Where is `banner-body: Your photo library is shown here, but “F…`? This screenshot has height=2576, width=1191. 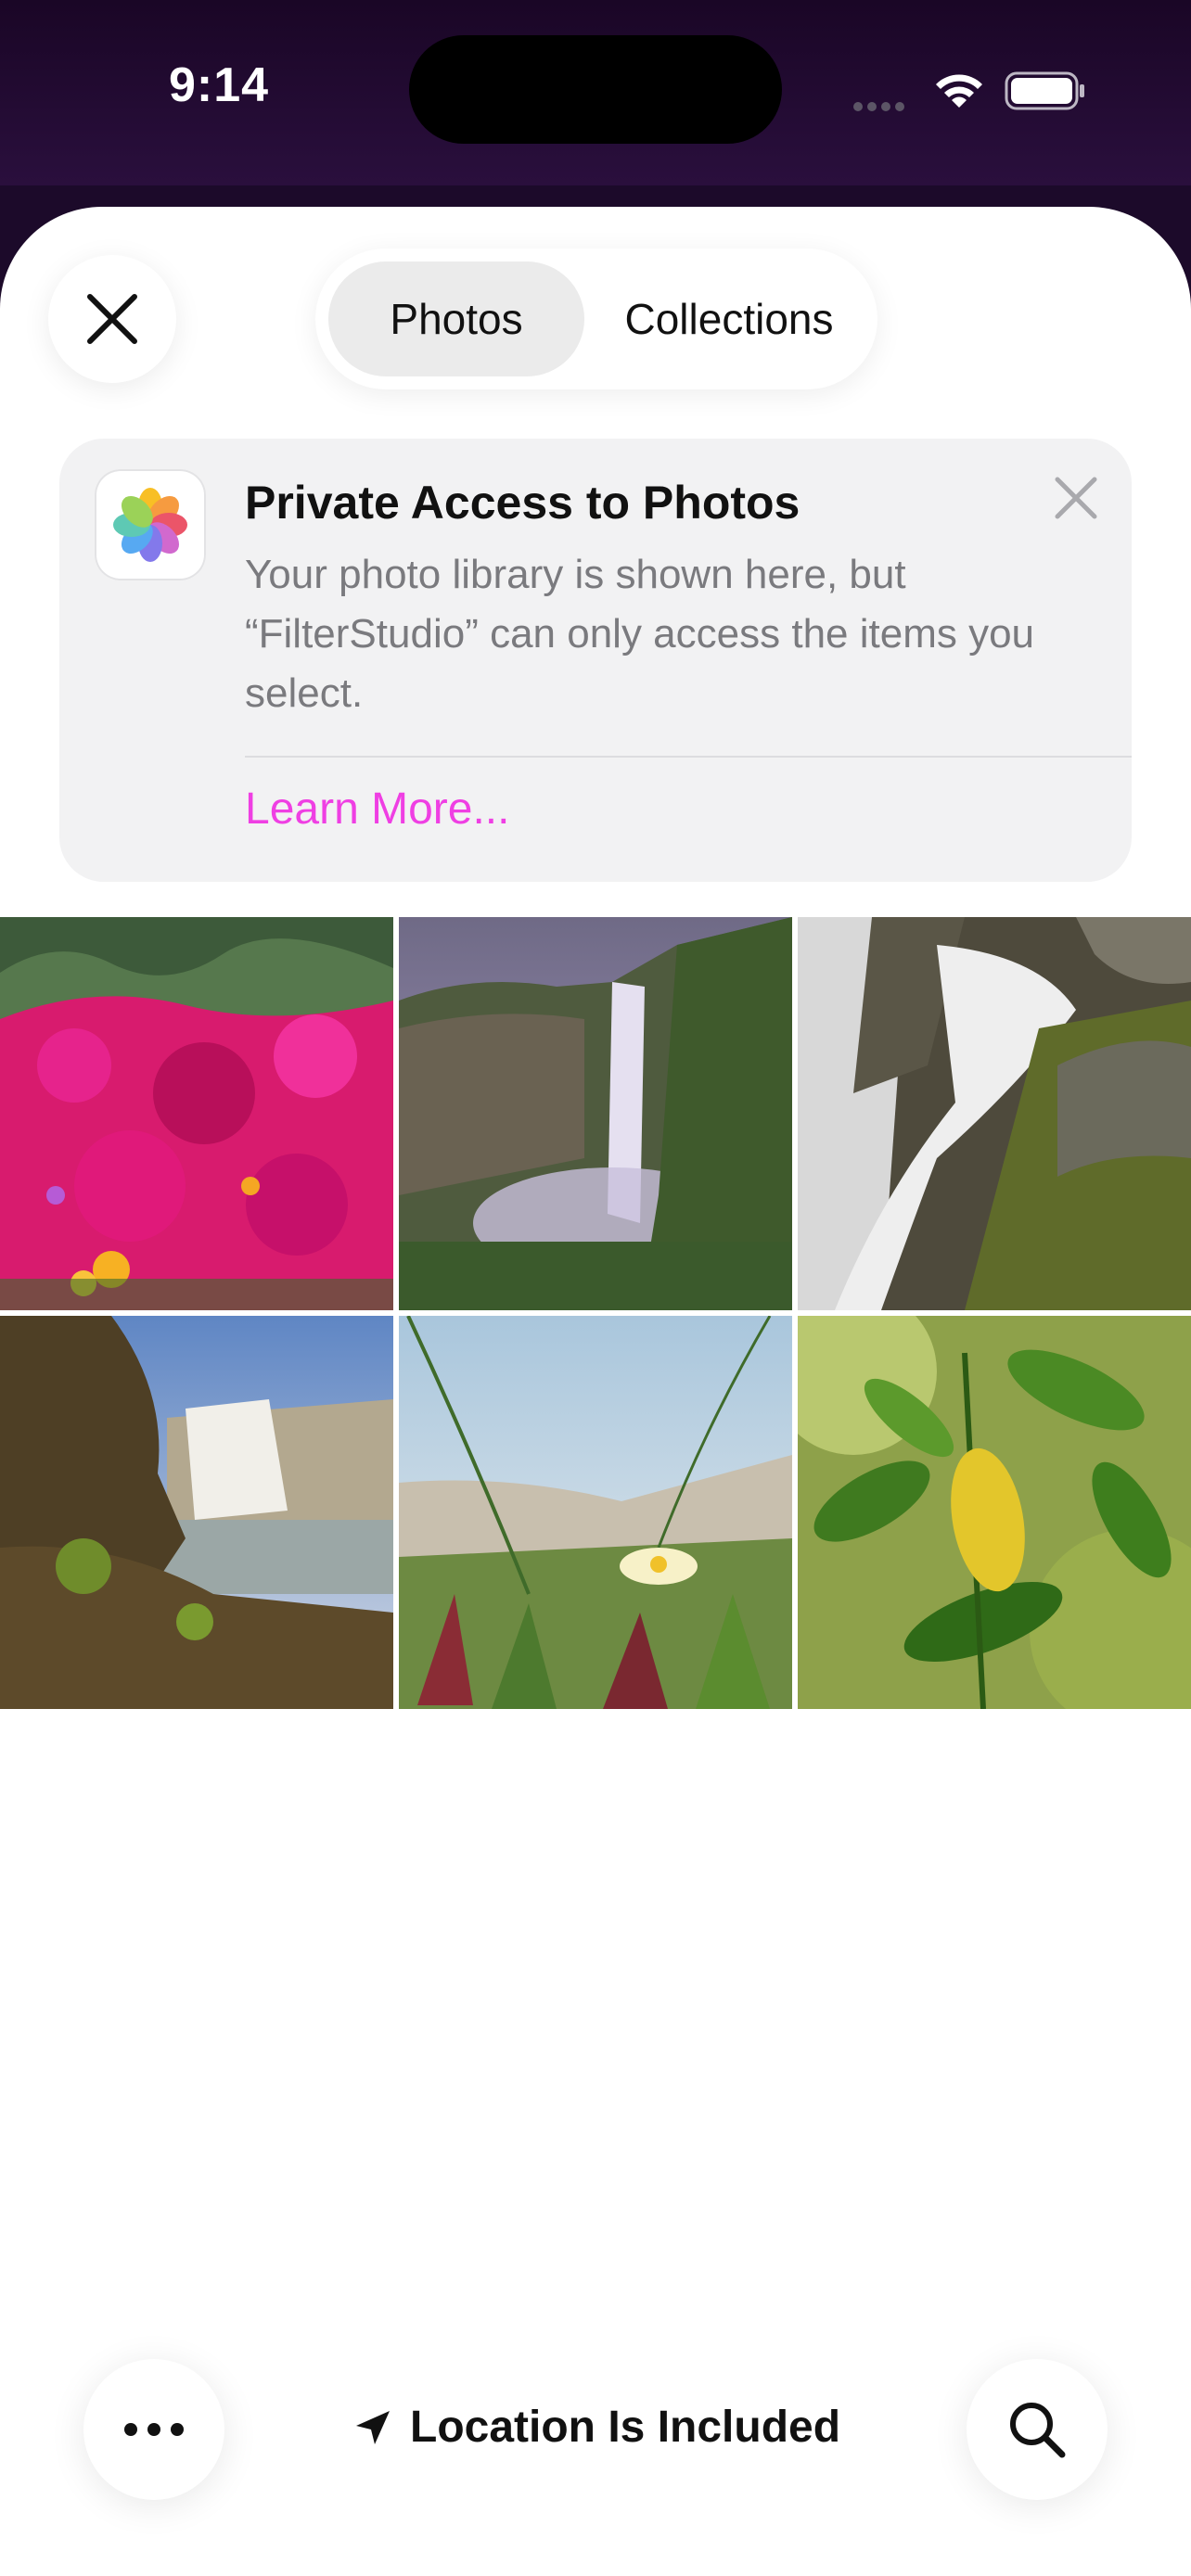 banner-body: Your photo library is shown here, but “F… is located at coordinates (640, 634).